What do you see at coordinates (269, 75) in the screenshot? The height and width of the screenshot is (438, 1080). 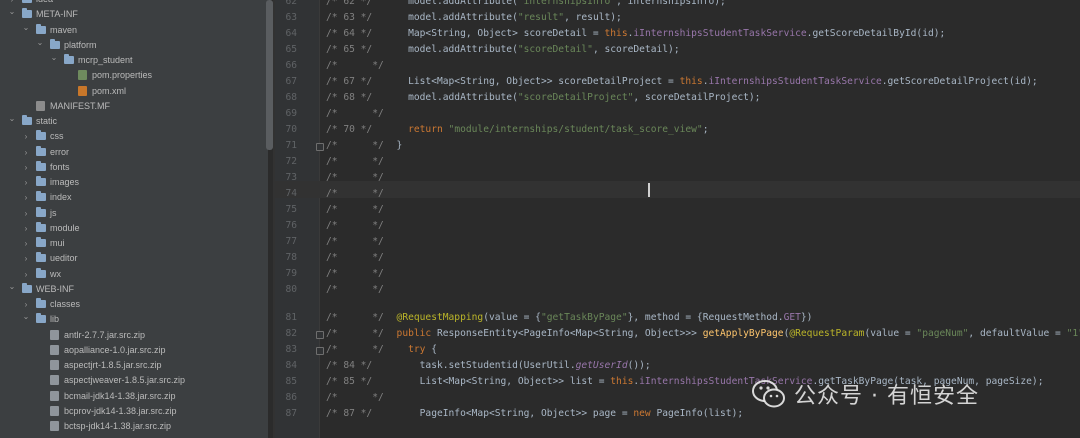 I see `project-tree-scrollbar` at bounding box center [269, 75].